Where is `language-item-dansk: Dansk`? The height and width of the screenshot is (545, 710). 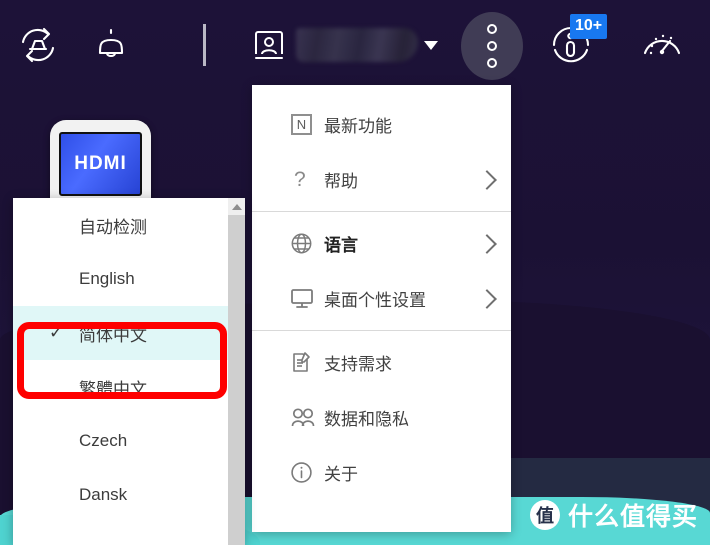 language-item-dansk: Dansk is located at coordinates (122, 495).